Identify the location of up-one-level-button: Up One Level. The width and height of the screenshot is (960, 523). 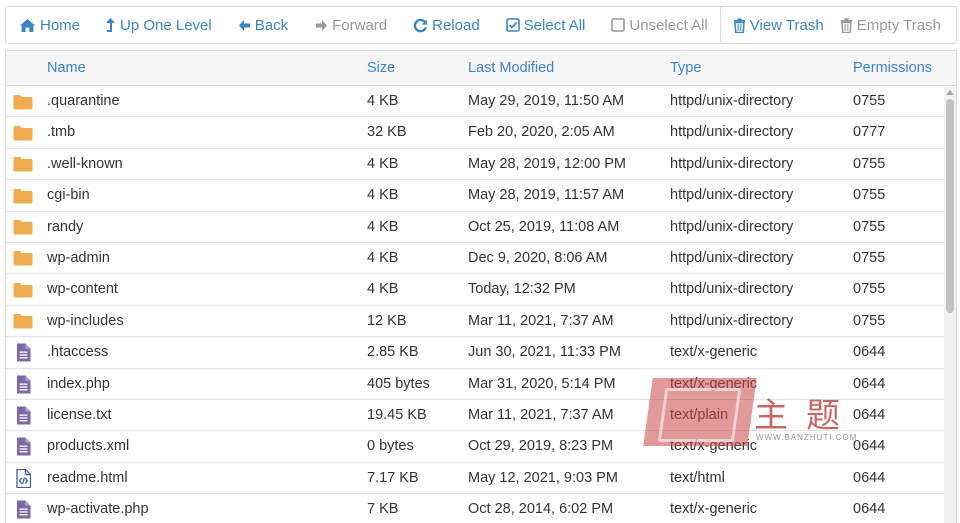
(158, 25).